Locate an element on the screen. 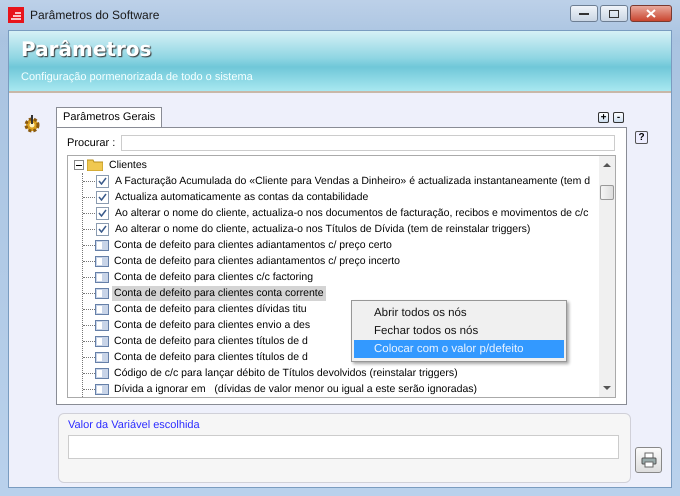 This screenshot has width=680, height=496. minimize-icon is located at coordinates (584, 14).